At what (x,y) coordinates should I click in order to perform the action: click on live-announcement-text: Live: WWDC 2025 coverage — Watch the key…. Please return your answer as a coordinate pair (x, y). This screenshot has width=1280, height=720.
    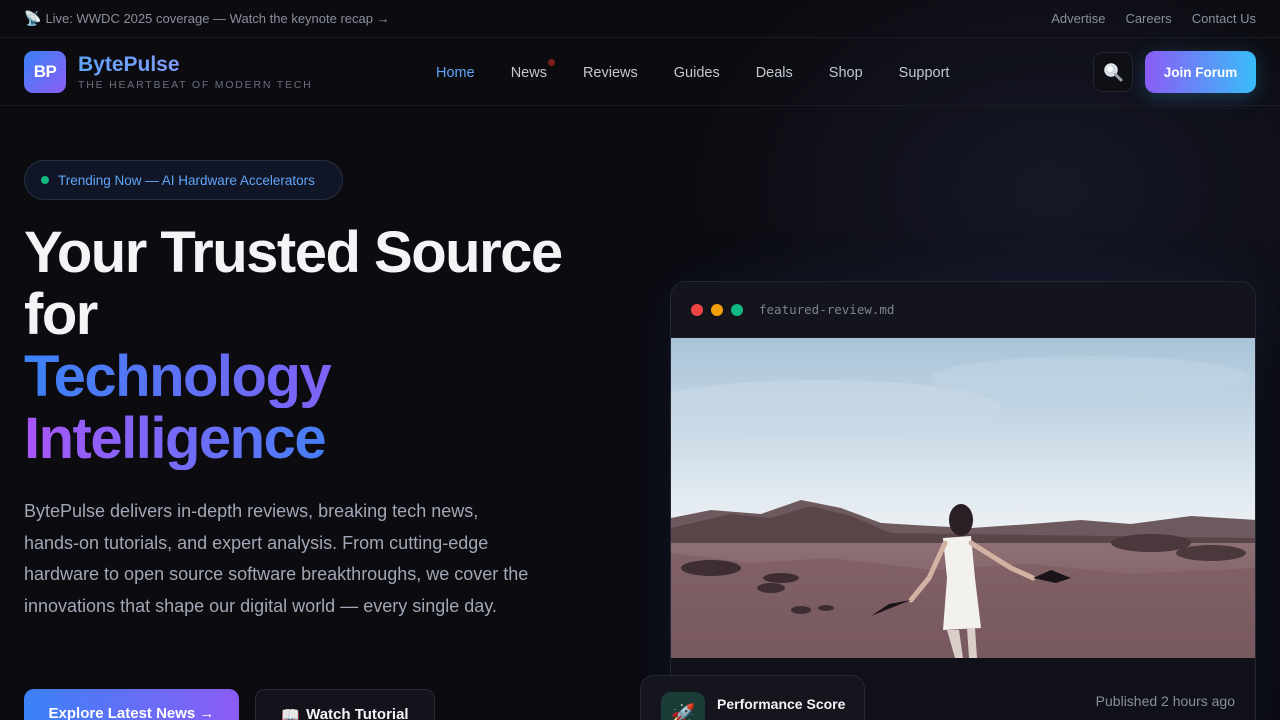
    Looking at the image, I should click on (217, 18).